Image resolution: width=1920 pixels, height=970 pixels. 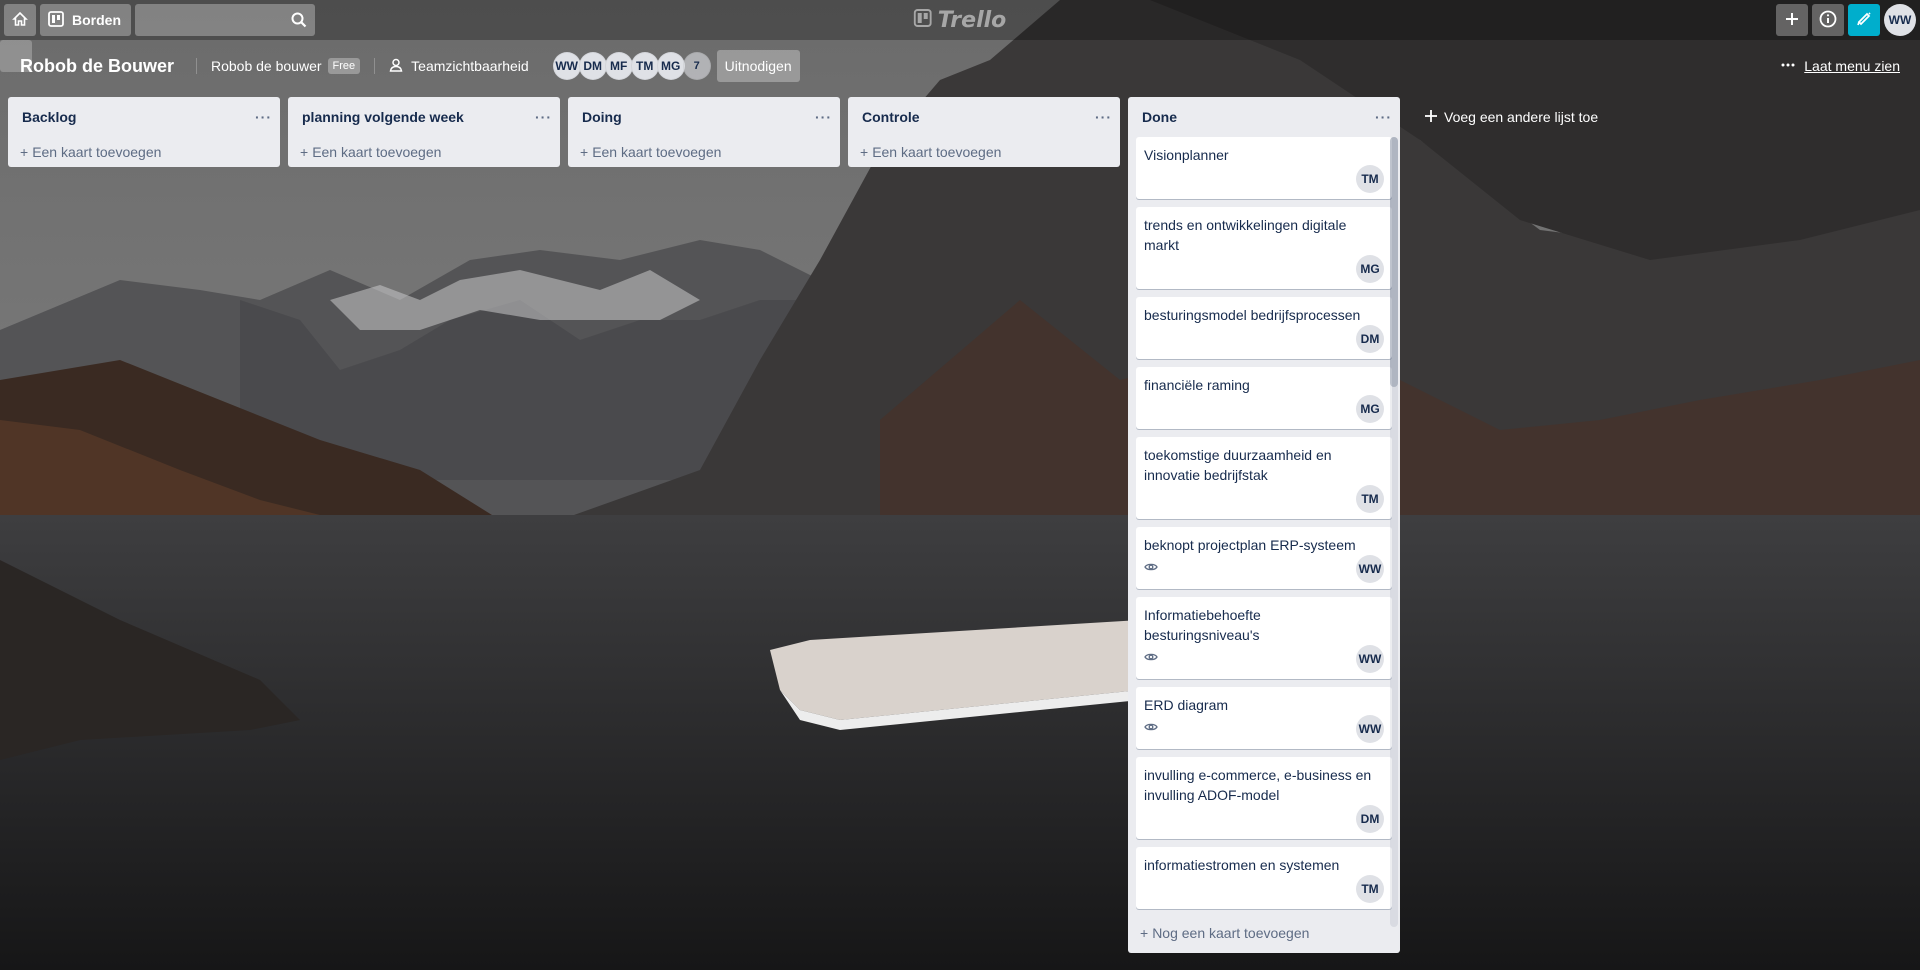 I want to click on card-title: Visionplanner, so click(x=1186, y=155).